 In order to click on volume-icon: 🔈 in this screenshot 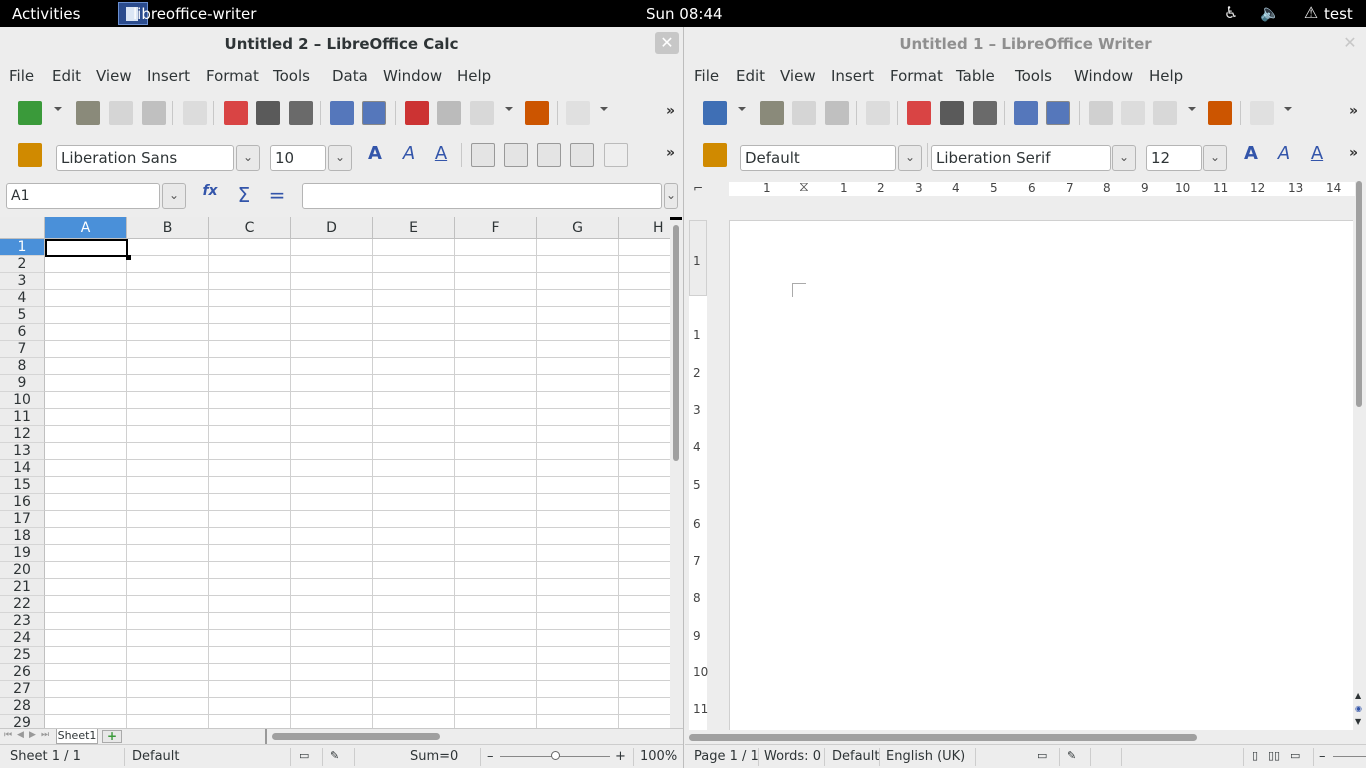, I will do `click(1270, 13)`.